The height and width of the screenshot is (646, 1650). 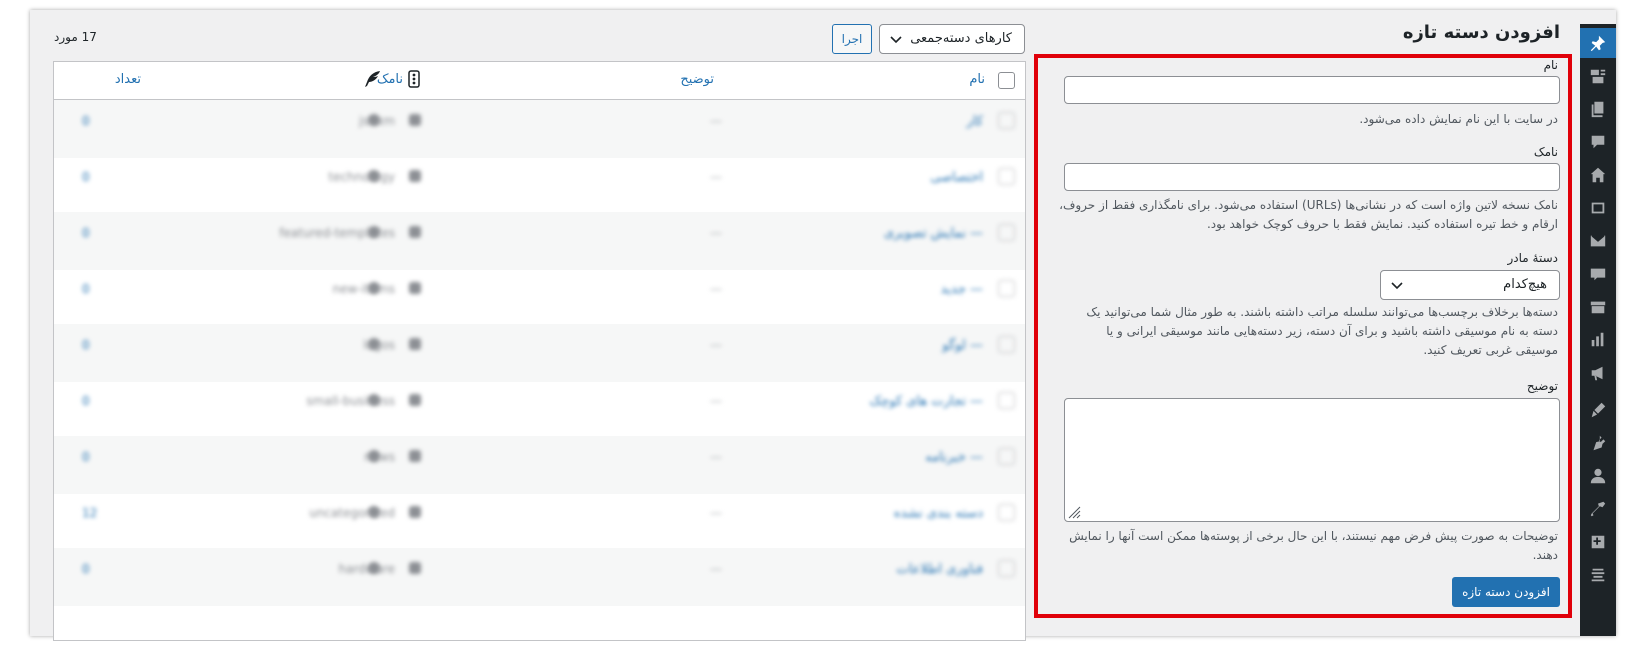 I want to click on appearance-icon, so click(x=1598, y=410).